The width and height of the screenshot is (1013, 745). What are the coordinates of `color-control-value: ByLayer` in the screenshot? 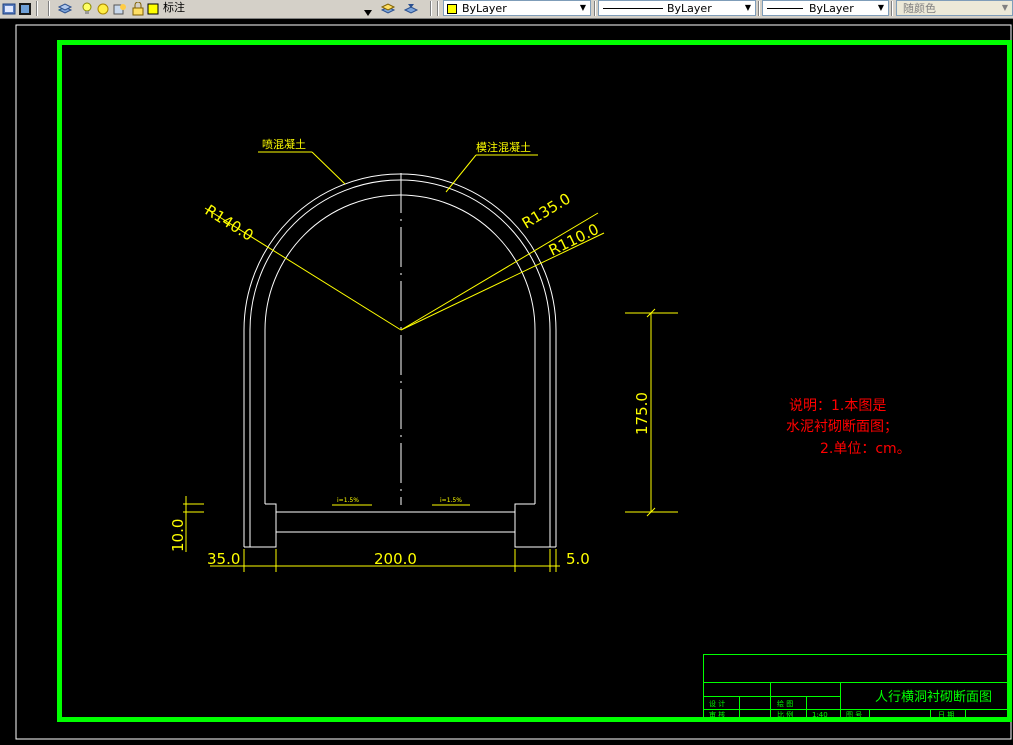 It's located at (484, 8).